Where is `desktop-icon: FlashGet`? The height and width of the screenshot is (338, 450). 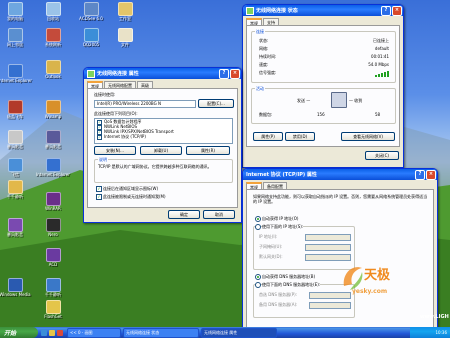
desktop-icon: FlashGet is located at coordinates (53, 312).